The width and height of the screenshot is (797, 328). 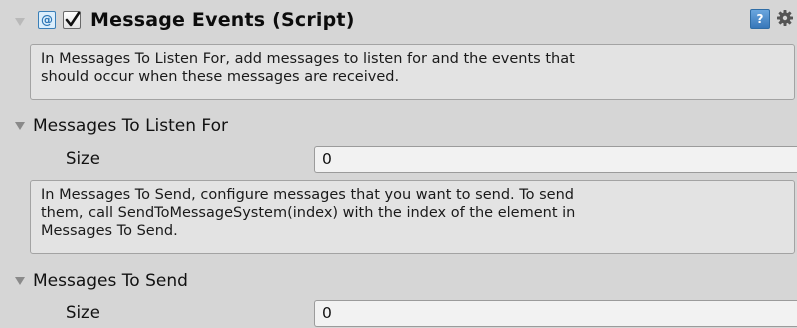 I want to click on listen-size-field: 0, so click(x=555, y=159).